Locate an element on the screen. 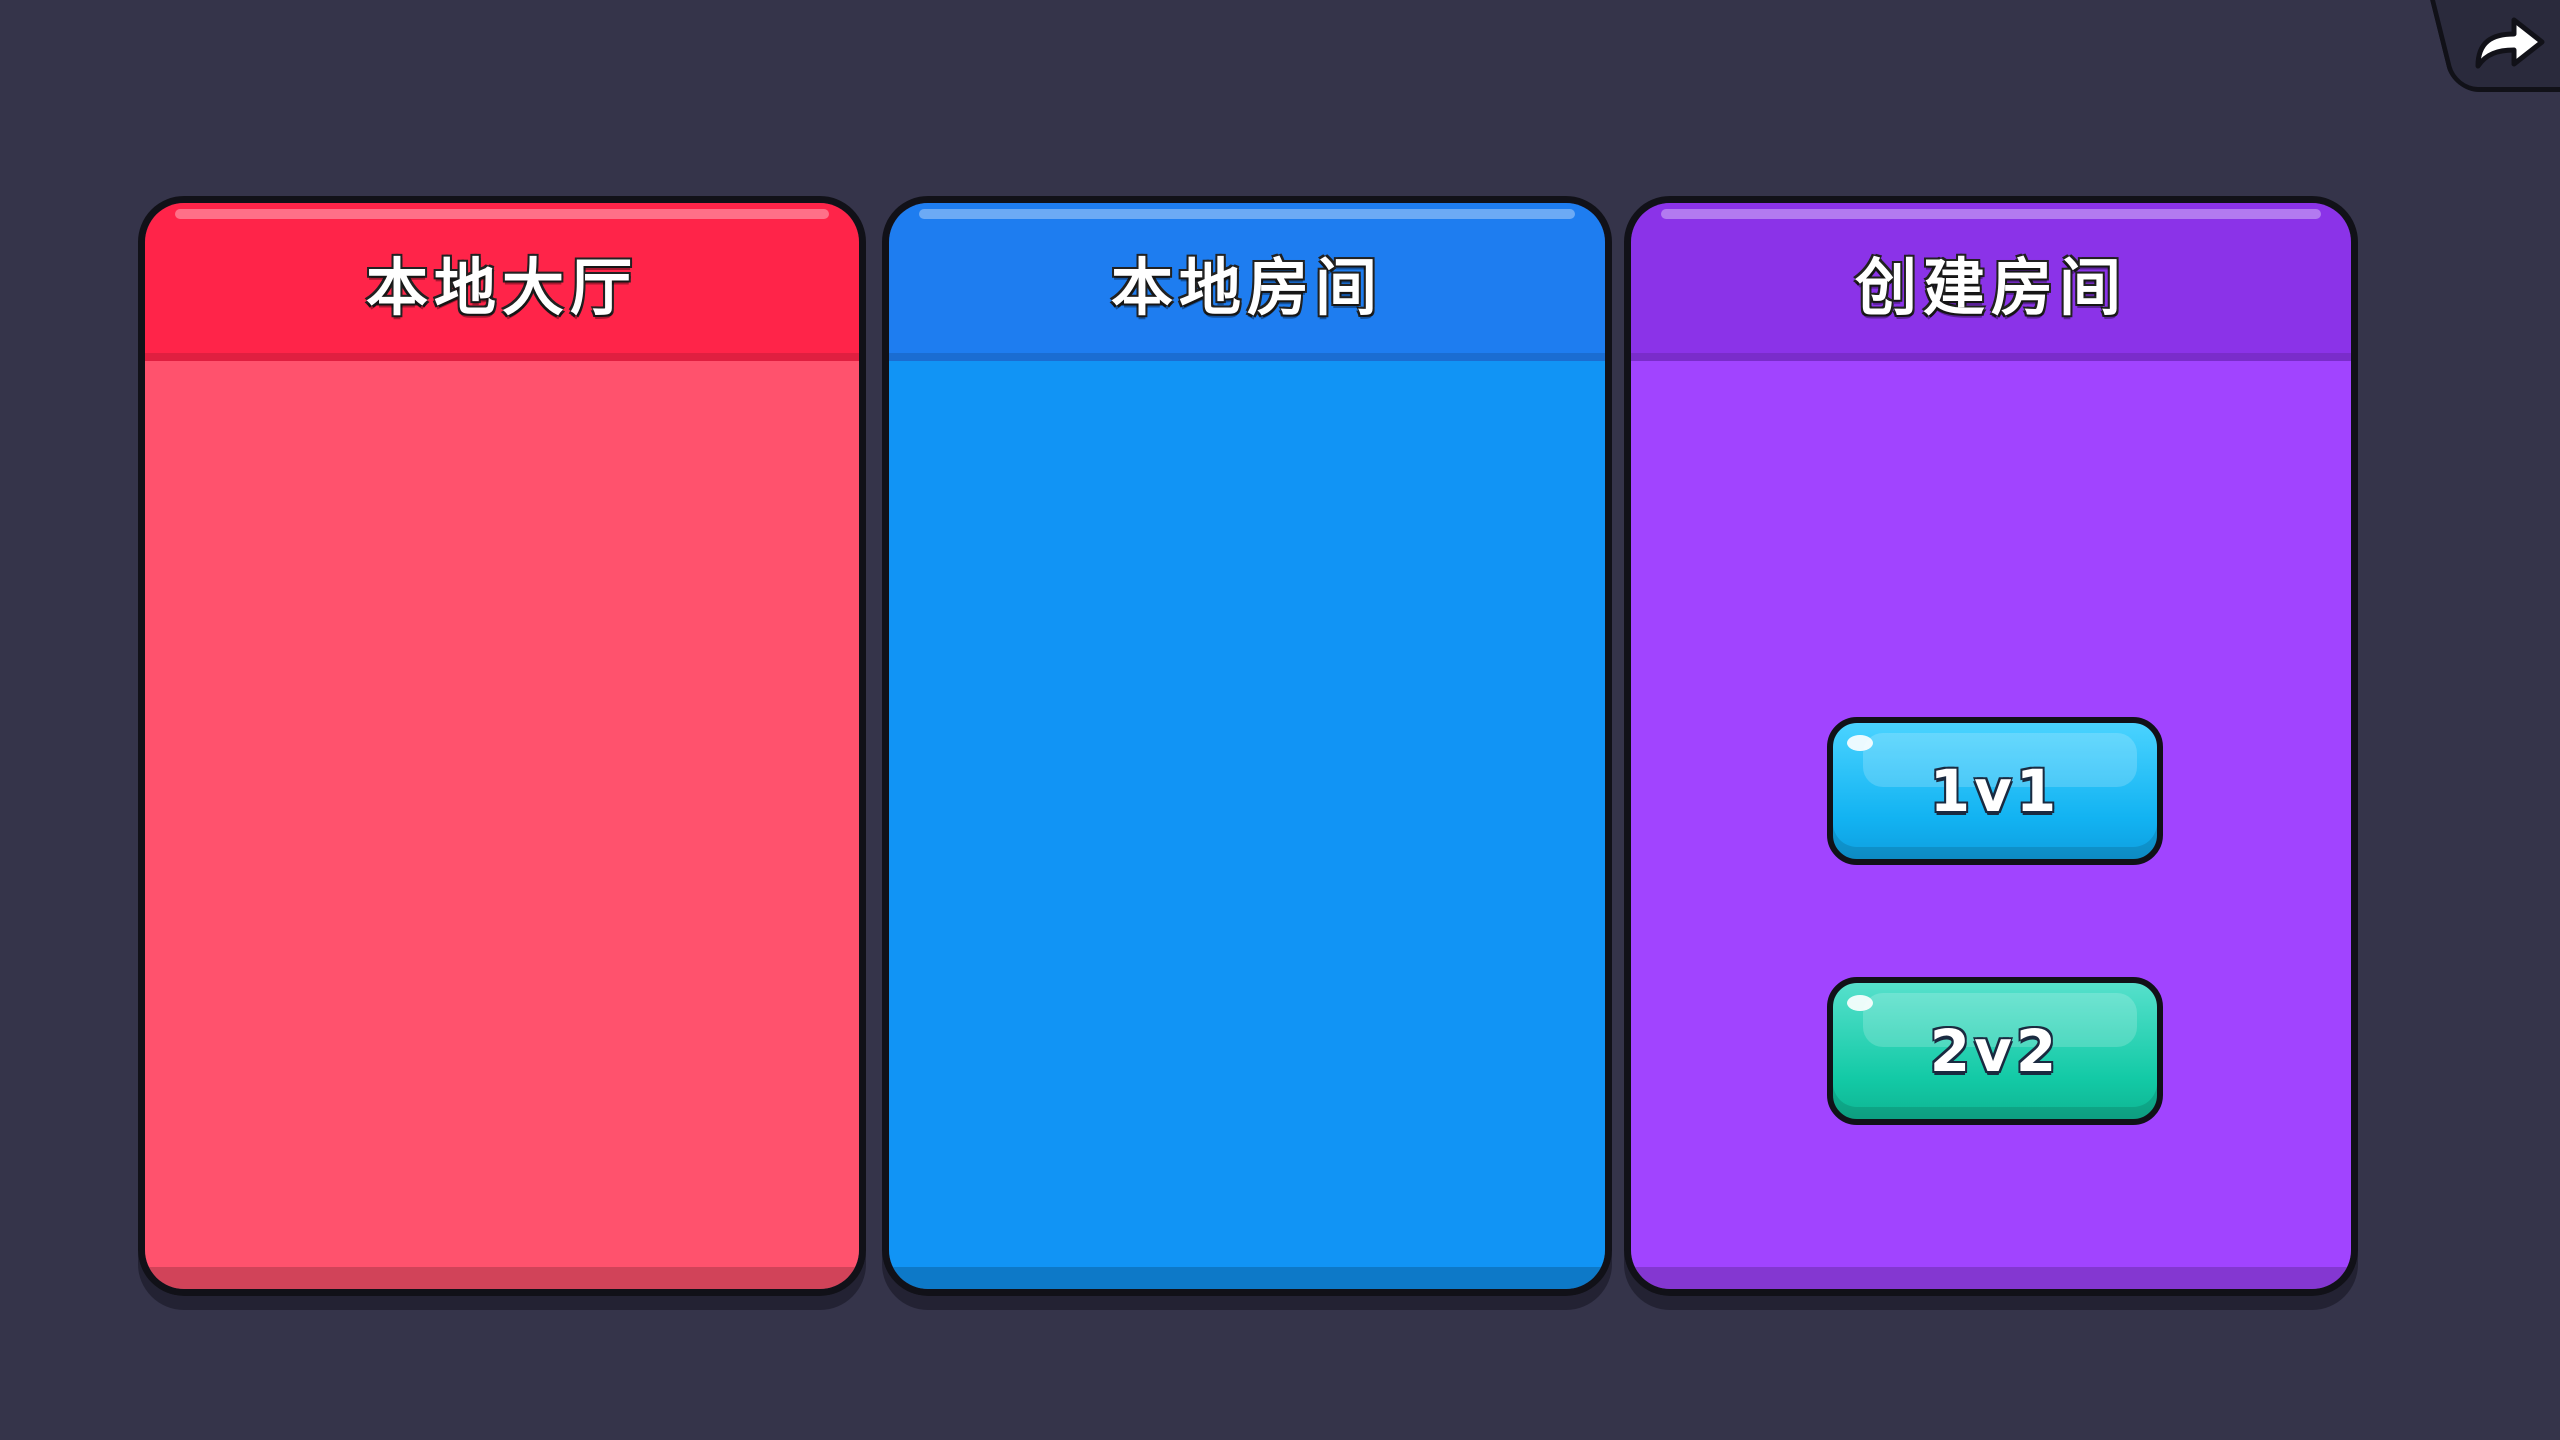 The width and height of the screenshot is (2560, 1440). mode-1v1-label: 1v1 is located at coordinates (1995, 791).